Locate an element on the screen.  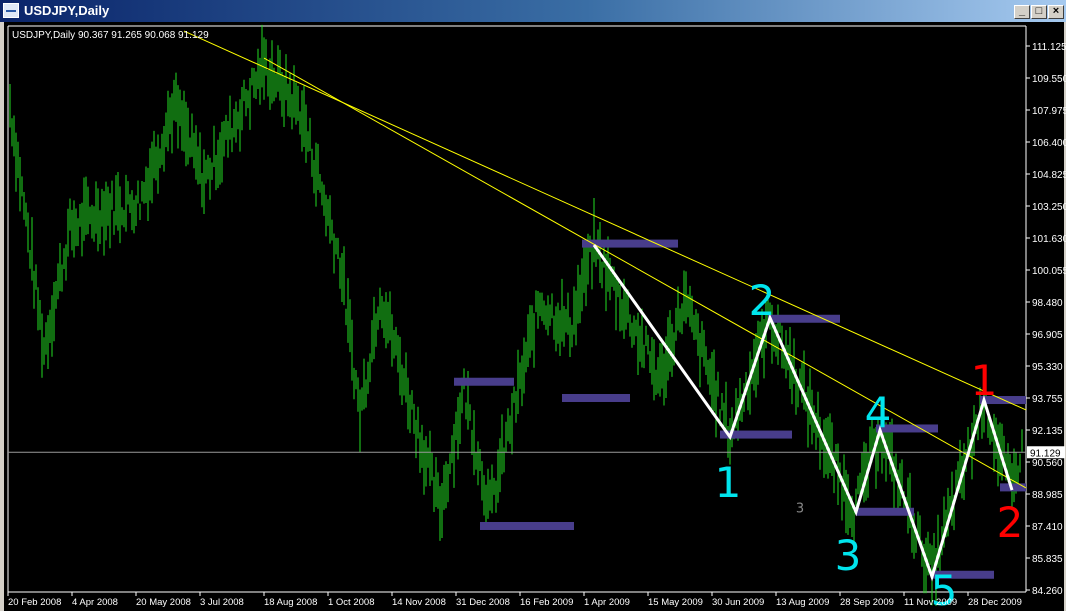
date-tick-label: 14 Nov 2008 is located at coordinates (419, 602).